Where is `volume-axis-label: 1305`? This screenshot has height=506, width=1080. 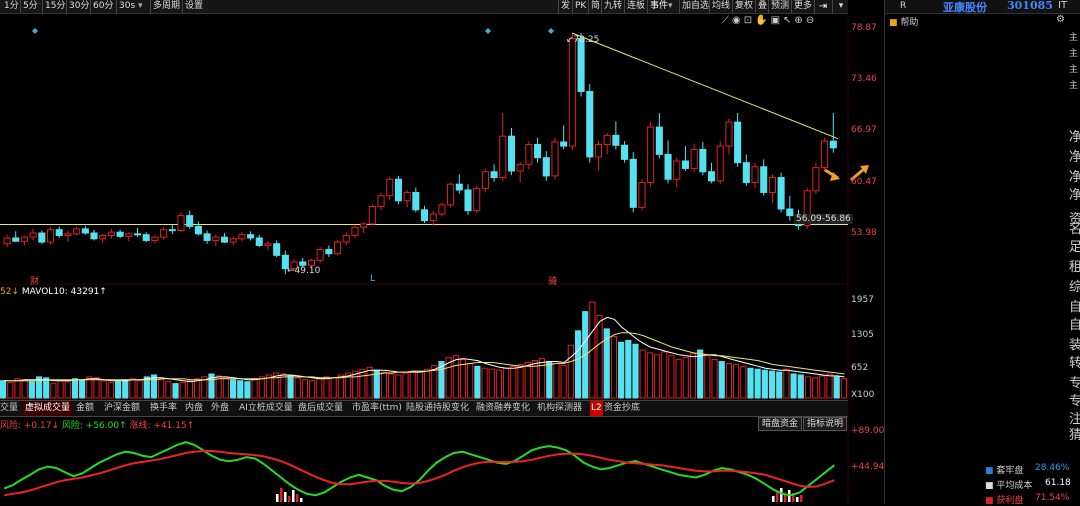
volume-axis-label: 1305 is located at coordinates (862, 335).